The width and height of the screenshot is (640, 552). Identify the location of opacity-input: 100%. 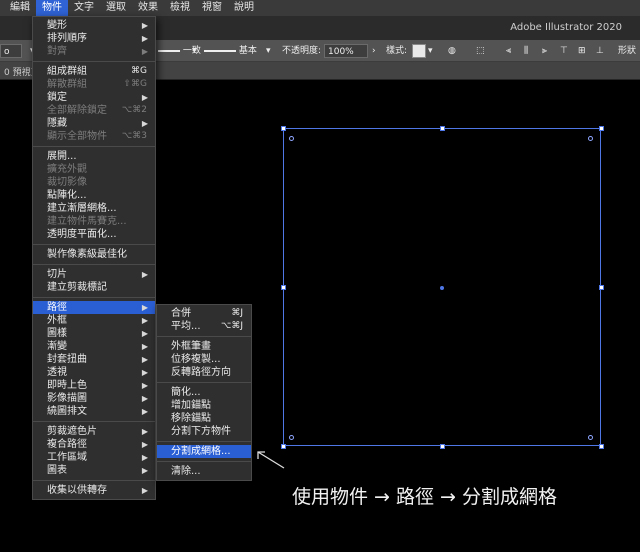
(346, 51).